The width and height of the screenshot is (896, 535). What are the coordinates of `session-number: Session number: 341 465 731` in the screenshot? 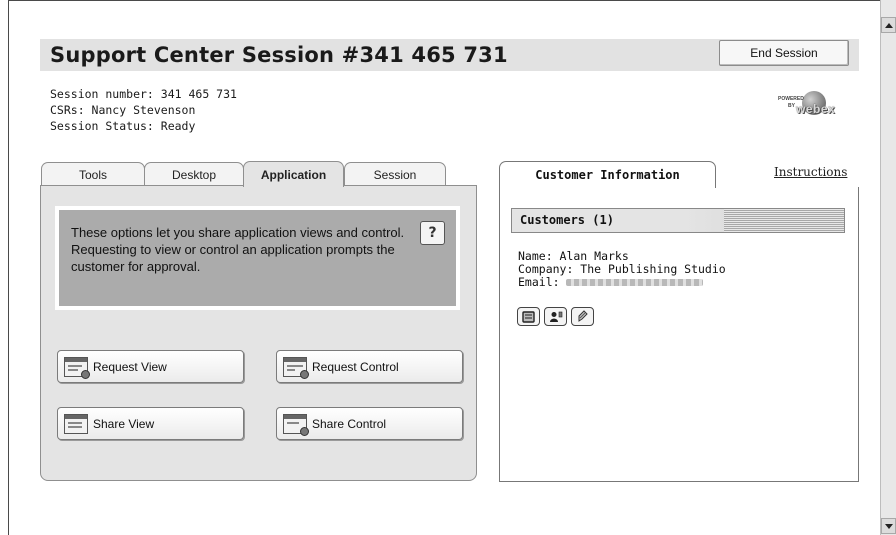 It's located at (143, 94).